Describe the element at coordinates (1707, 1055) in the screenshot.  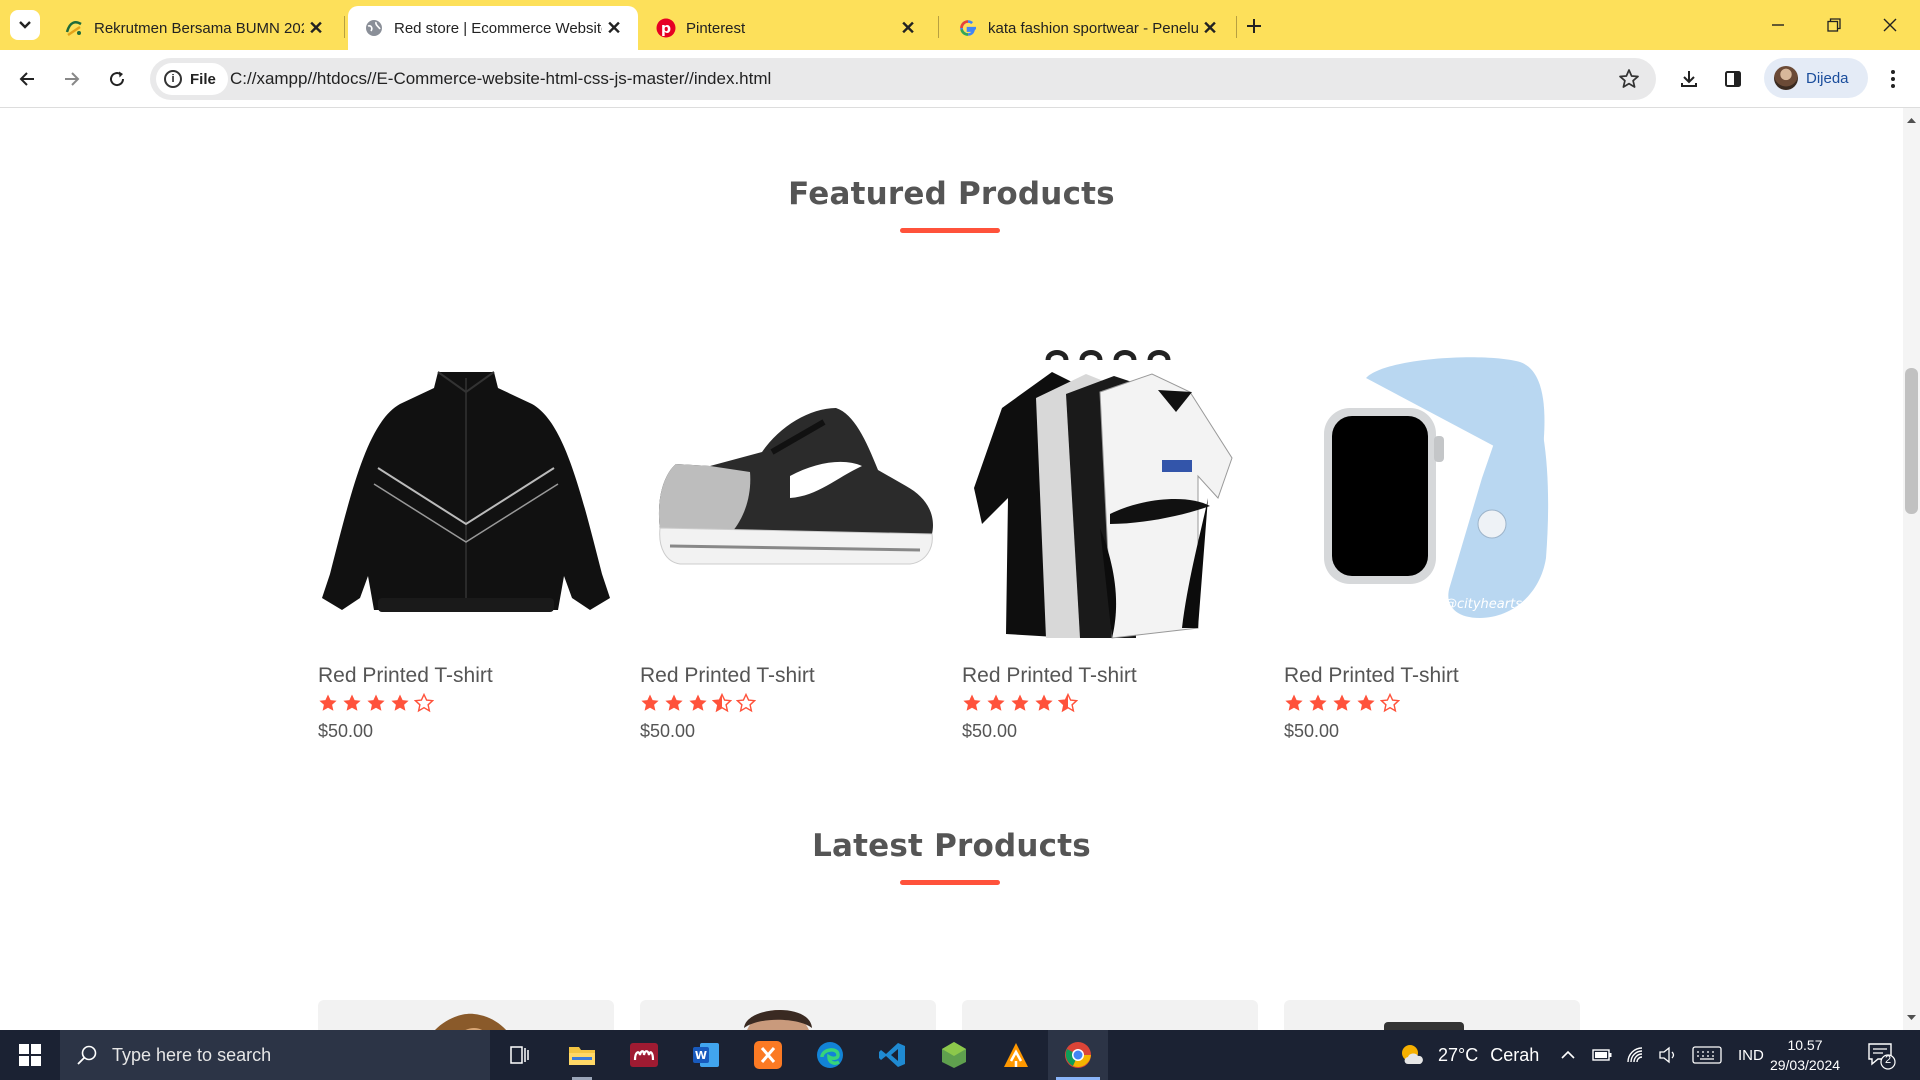
I see `keyboard-icon` at that location.